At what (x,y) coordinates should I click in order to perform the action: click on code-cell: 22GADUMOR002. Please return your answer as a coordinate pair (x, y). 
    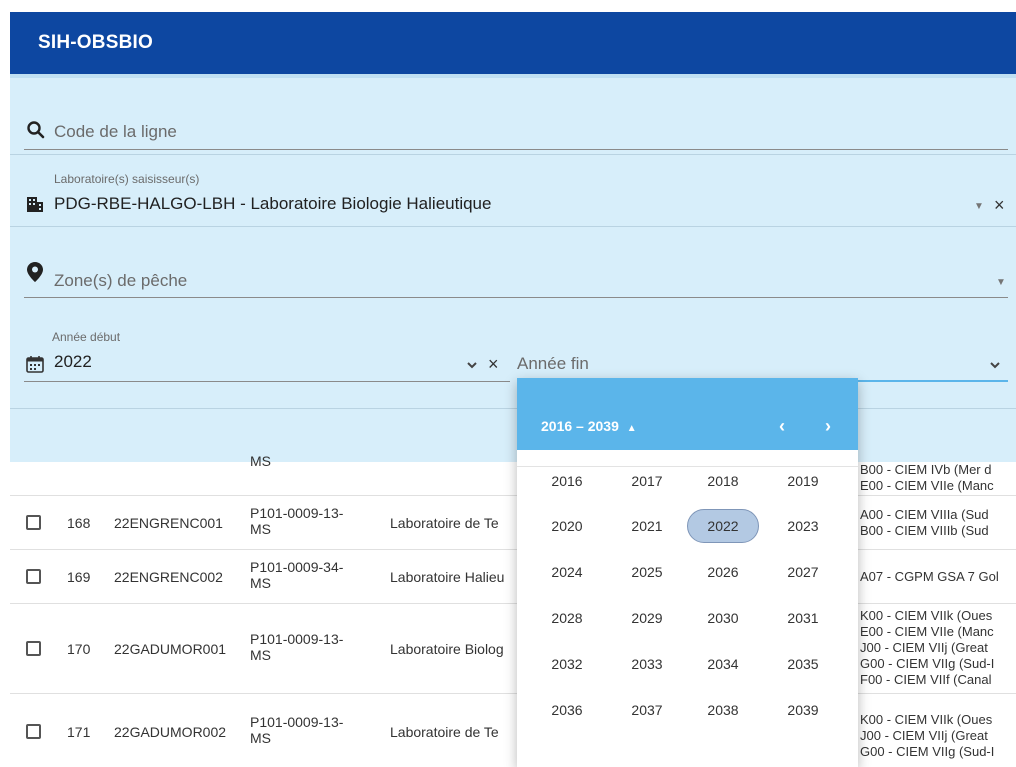
    Looking at the image, I should click on (170, 732).